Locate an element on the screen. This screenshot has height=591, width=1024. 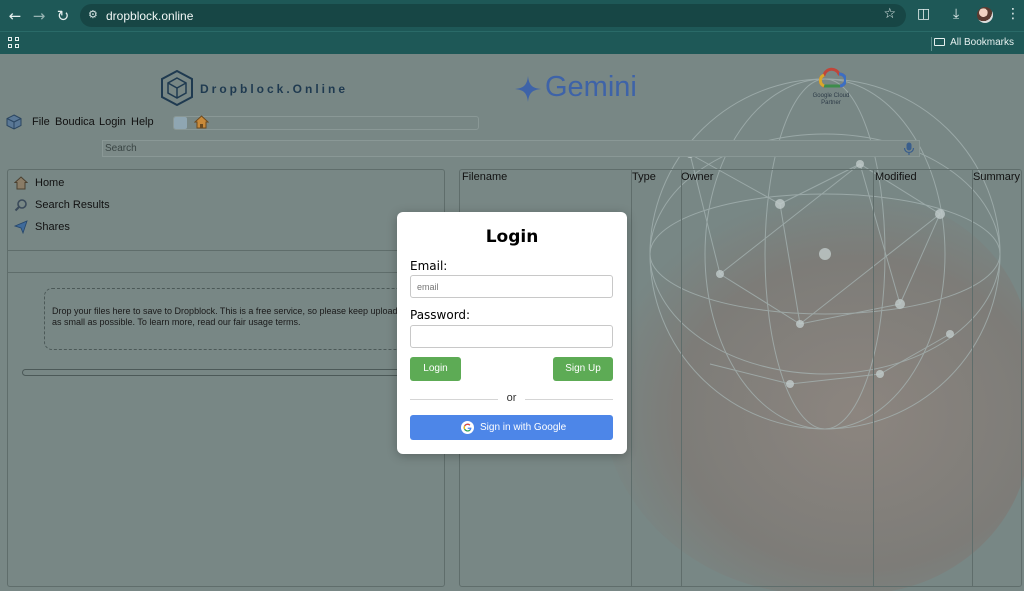
dropblock-wordmark: Dropblock.Online is located at coordinates (274, 89).